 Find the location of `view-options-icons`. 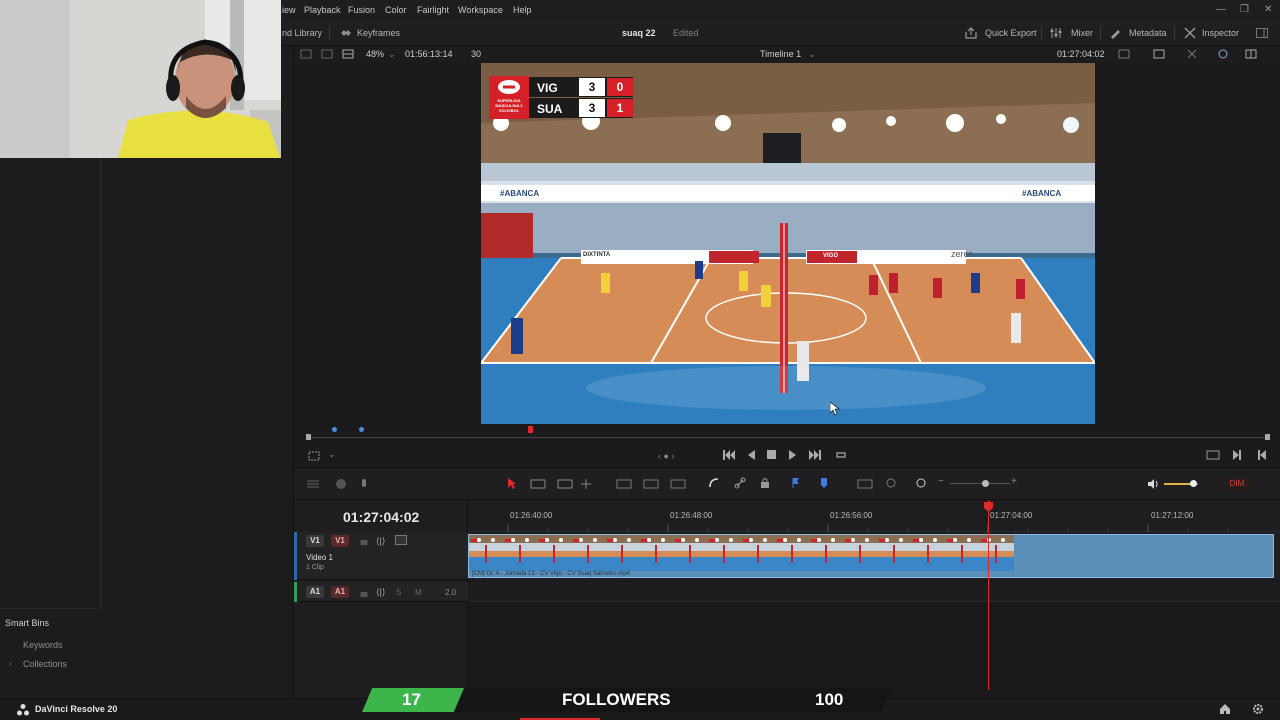

view-options-icons is located at coordinates (328, 54).